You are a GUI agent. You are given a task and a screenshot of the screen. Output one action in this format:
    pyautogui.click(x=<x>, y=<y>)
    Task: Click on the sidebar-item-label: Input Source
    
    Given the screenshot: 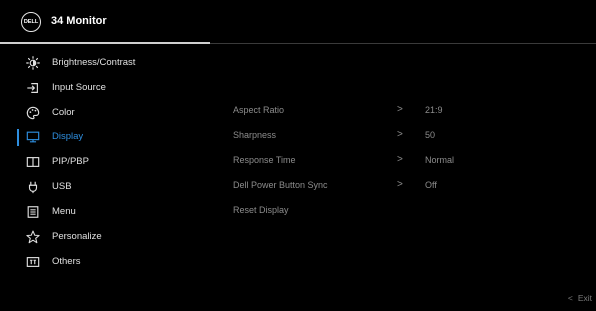 What is the action you would take?
    pyautogui.click(x=79, y=87)
    